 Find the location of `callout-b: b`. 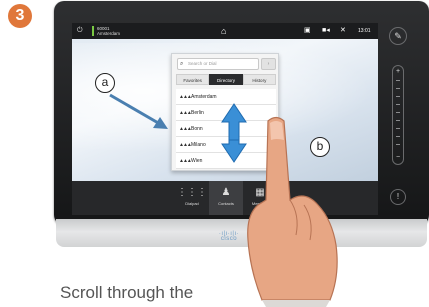

callout-b: b is located at coordinates (320, 147).